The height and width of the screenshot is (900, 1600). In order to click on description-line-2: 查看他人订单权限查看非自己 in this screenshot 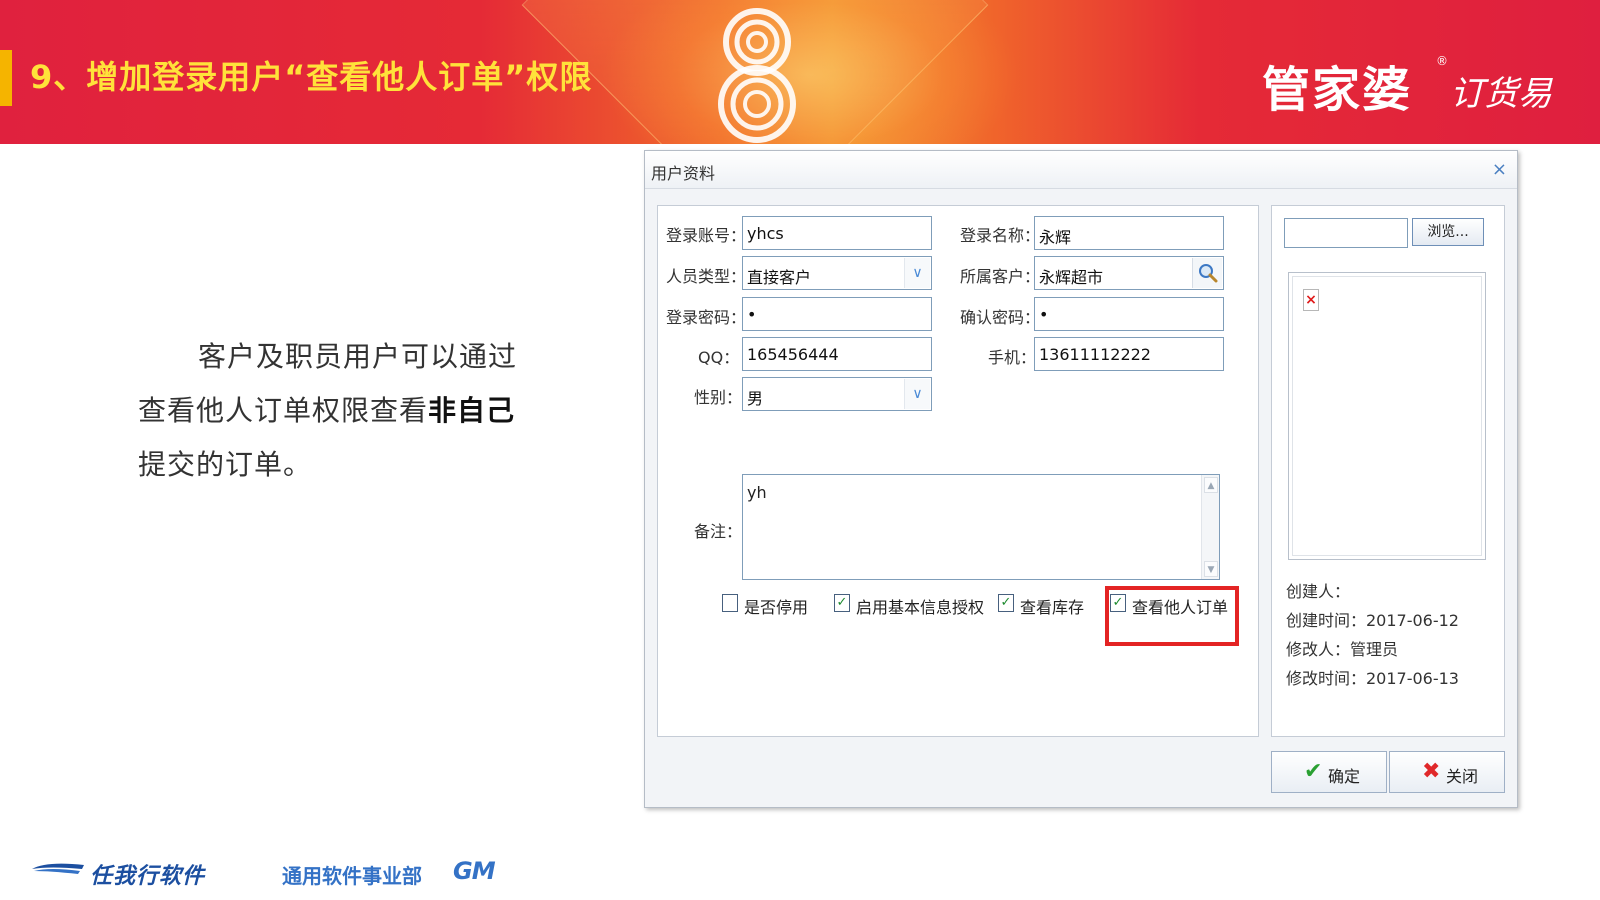, I will do `click(338, 411)`.